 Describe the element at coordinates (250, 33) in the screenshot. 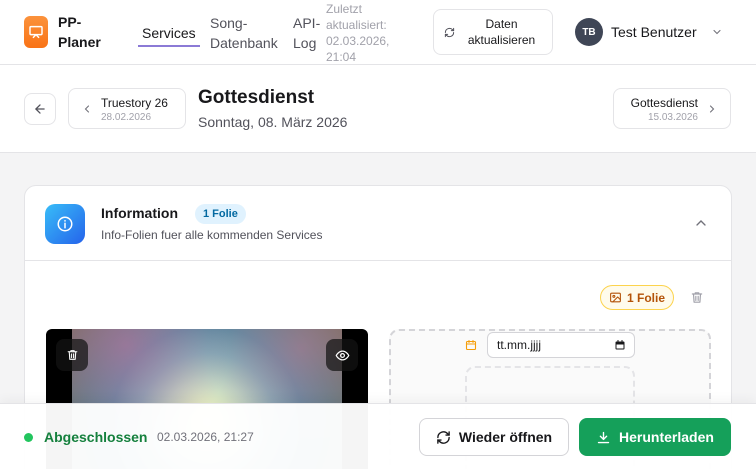

I see `nav-song-datenbank: Song-Datenbank` at that location.